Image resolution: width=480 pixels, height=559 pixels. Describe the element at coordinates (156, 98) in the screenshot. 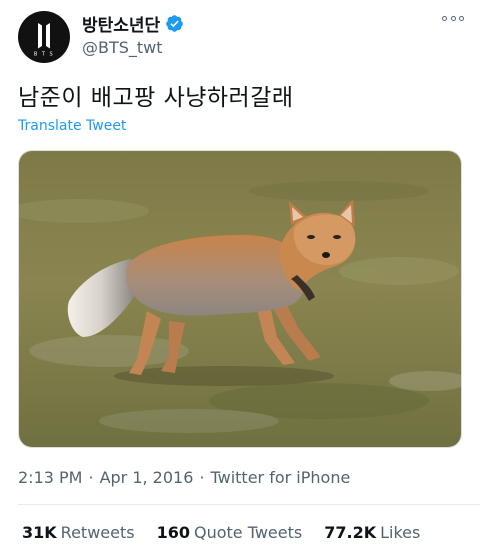

I see `tweet-text: 남준이 배고팡 사냥하러갈래` at that location.